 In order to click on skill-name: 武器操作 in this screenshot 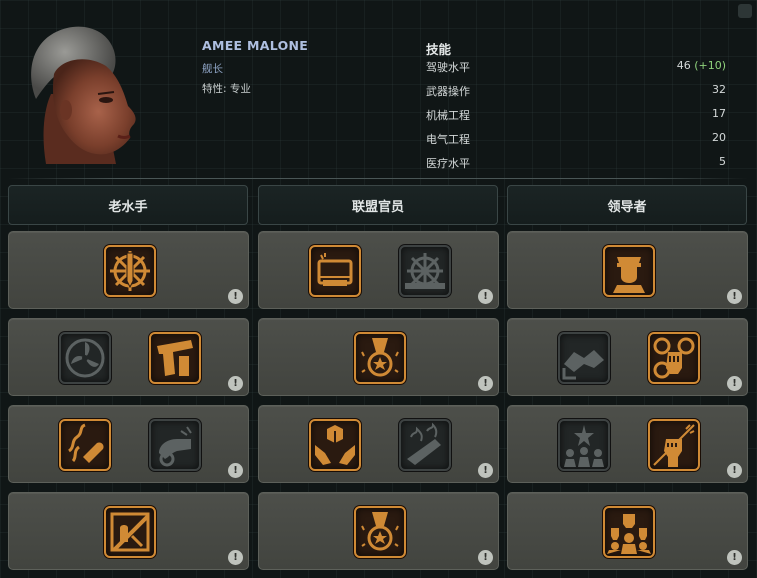, I will do `click(448, 91)`.